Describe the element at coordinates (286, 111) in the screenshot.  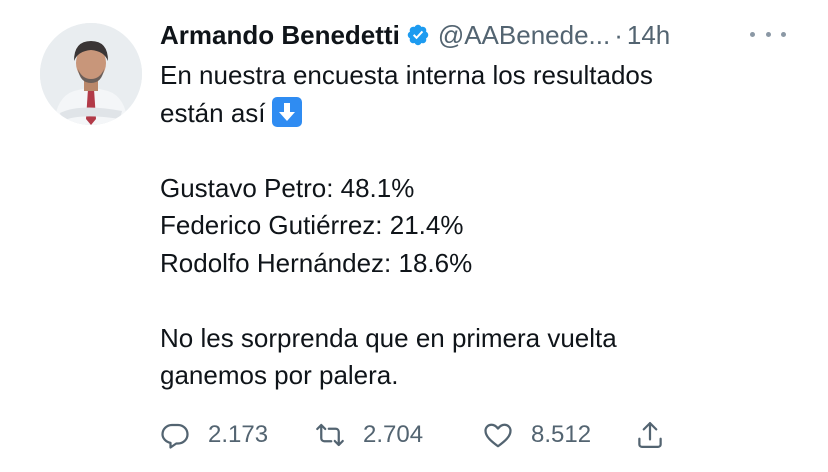
I see `down-arrow-emoji` at that location.